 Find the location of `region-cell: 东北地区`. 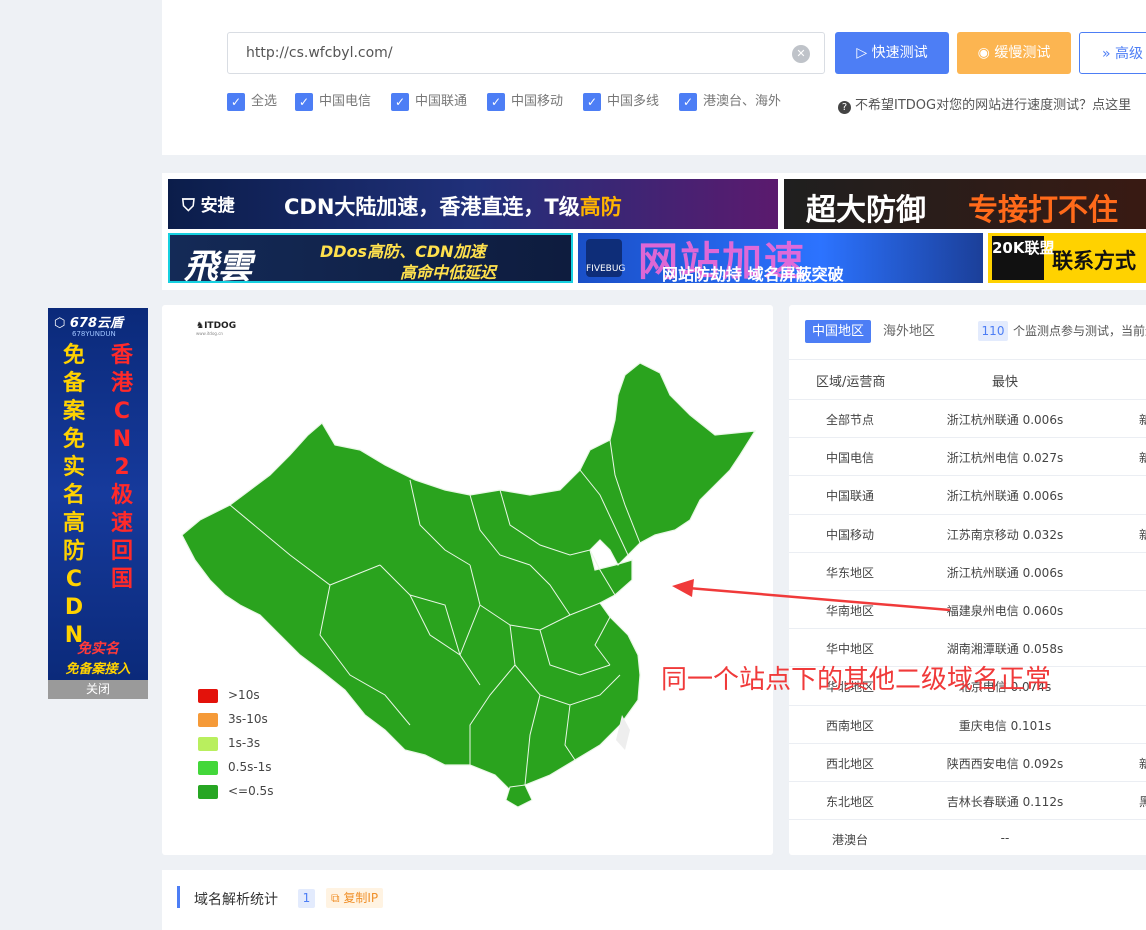

region-cell: 东北地区 is located at coordinates (849, 802).